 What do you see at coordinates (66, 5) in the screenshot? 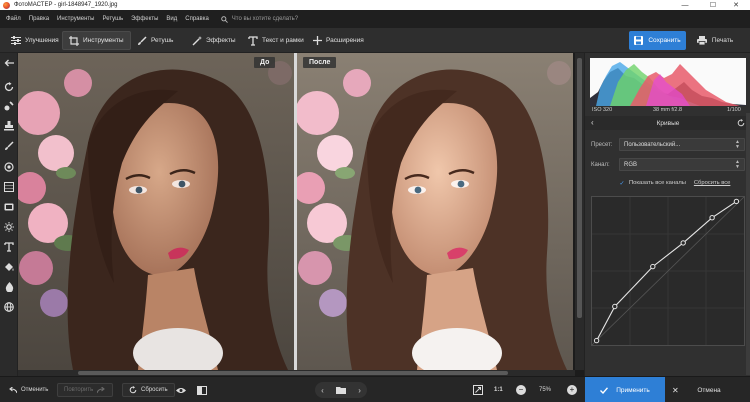
I see `window-title: ФотоМАСТЕР - girl-1848947_1920.jpg` at bounding box center [66, 5].